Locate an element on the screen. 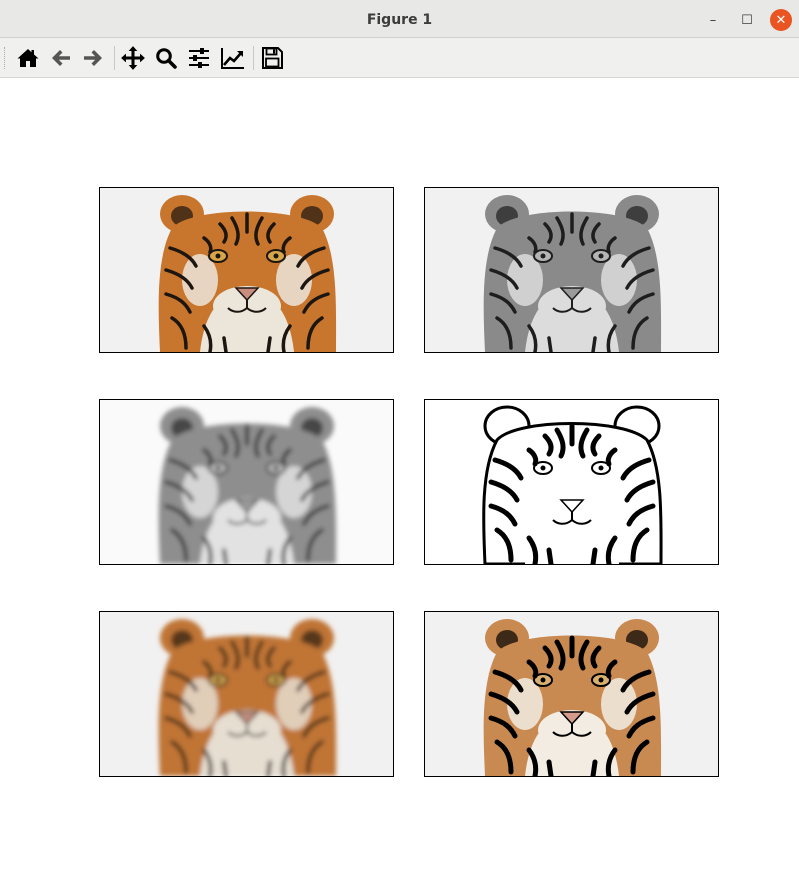  edit-axes-button is located at coordinates (233, 58).